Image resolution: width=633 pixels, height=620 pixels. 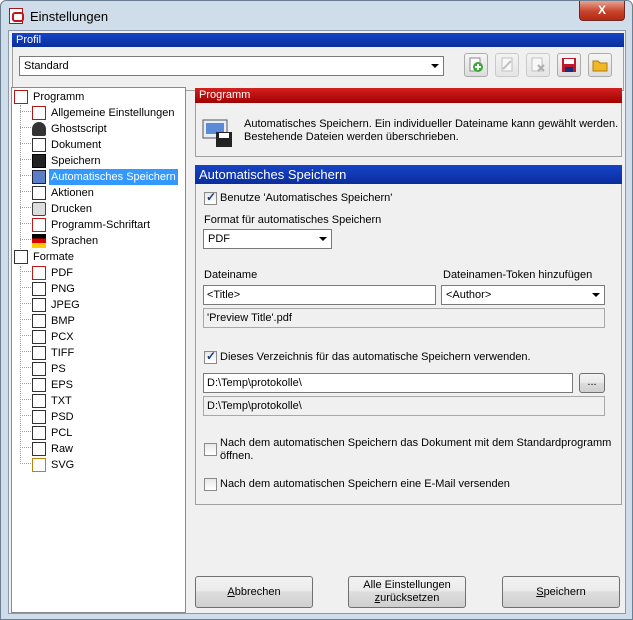 I want to click on open-profile-button, so click(x=600, y=65).